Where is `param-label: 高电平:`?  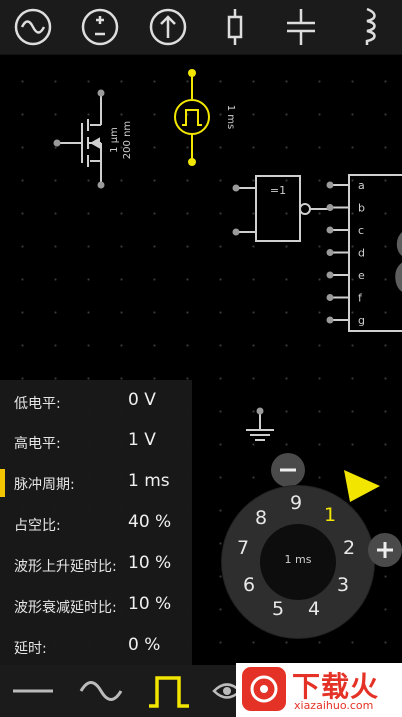
param-label: 高电平: is located at coordinates (37, 444).